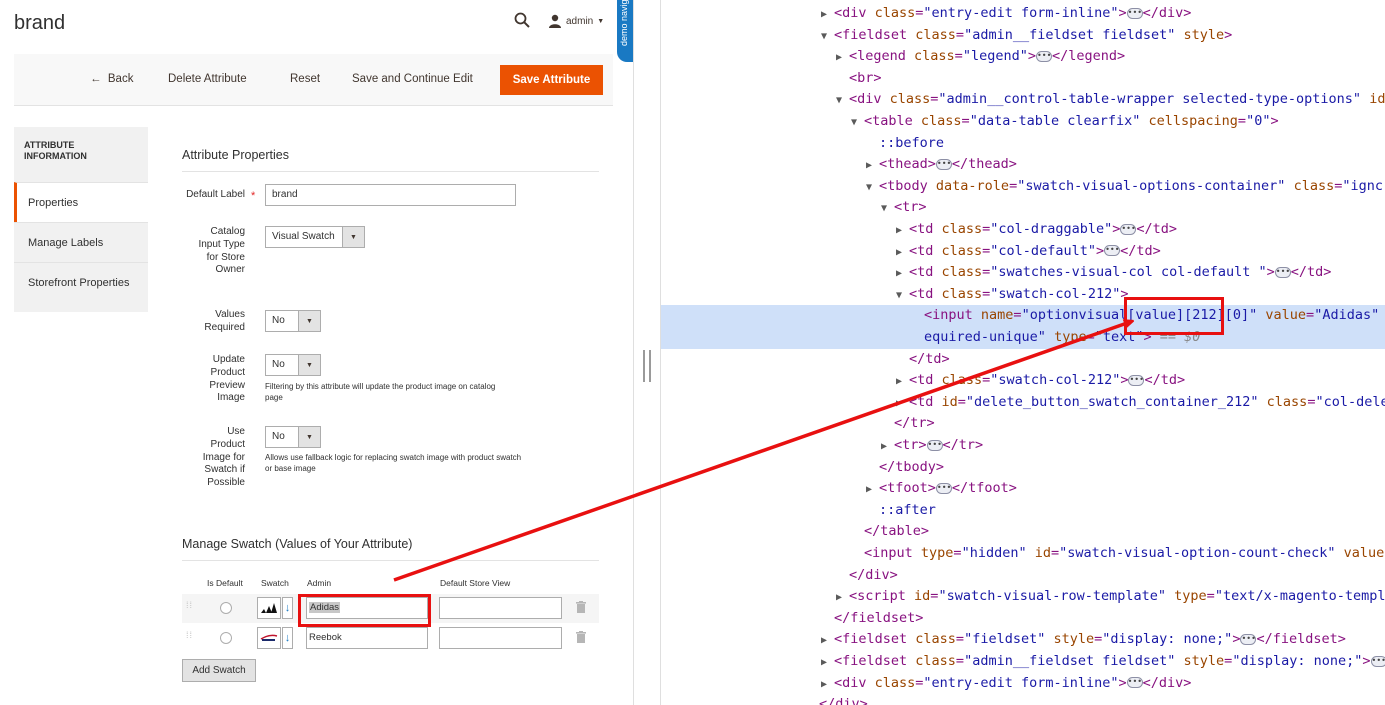  Describe the element at coordinates (412, 79) in the screenshot. I see `save-and-continue-button: Save and Continue Edit` at that location.